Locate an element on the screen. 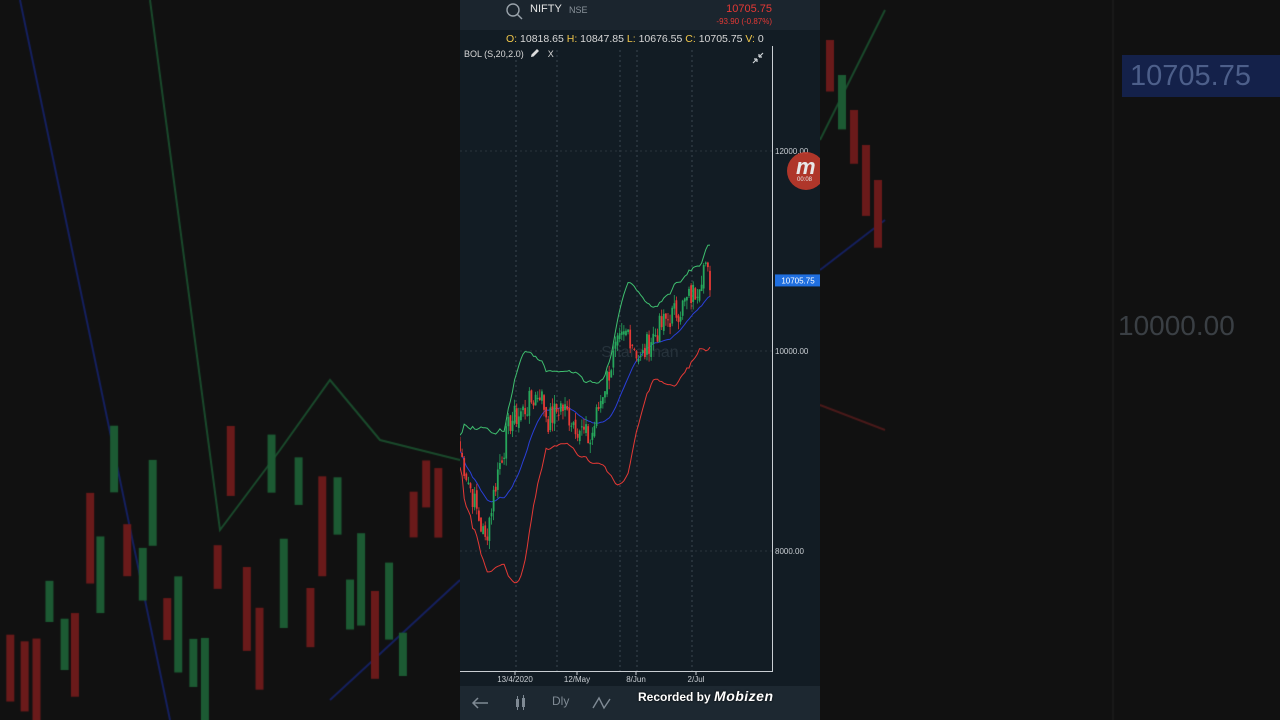  background-level-label: 10000.00 is located at coordinates (1176, 325).